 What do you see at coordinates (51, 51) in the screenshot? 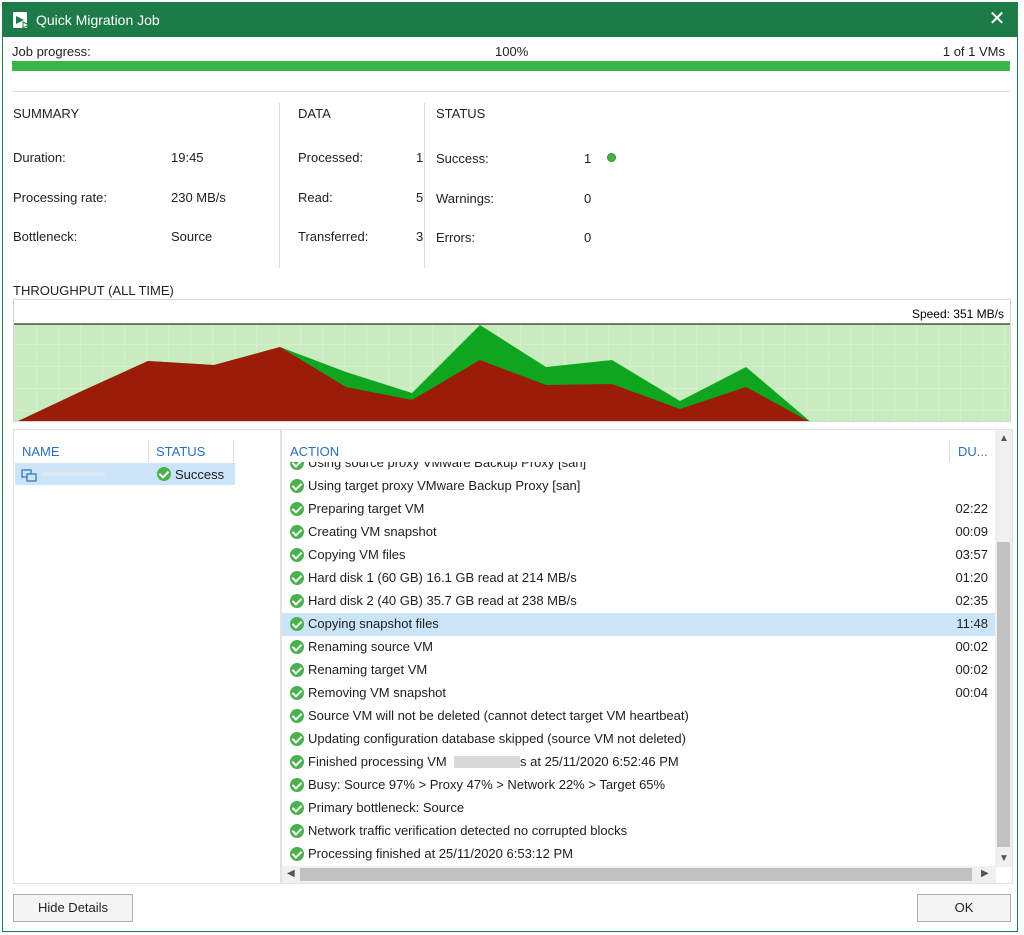
I see `job-progress-label: Job progress:` at bounding box center [51, 51].